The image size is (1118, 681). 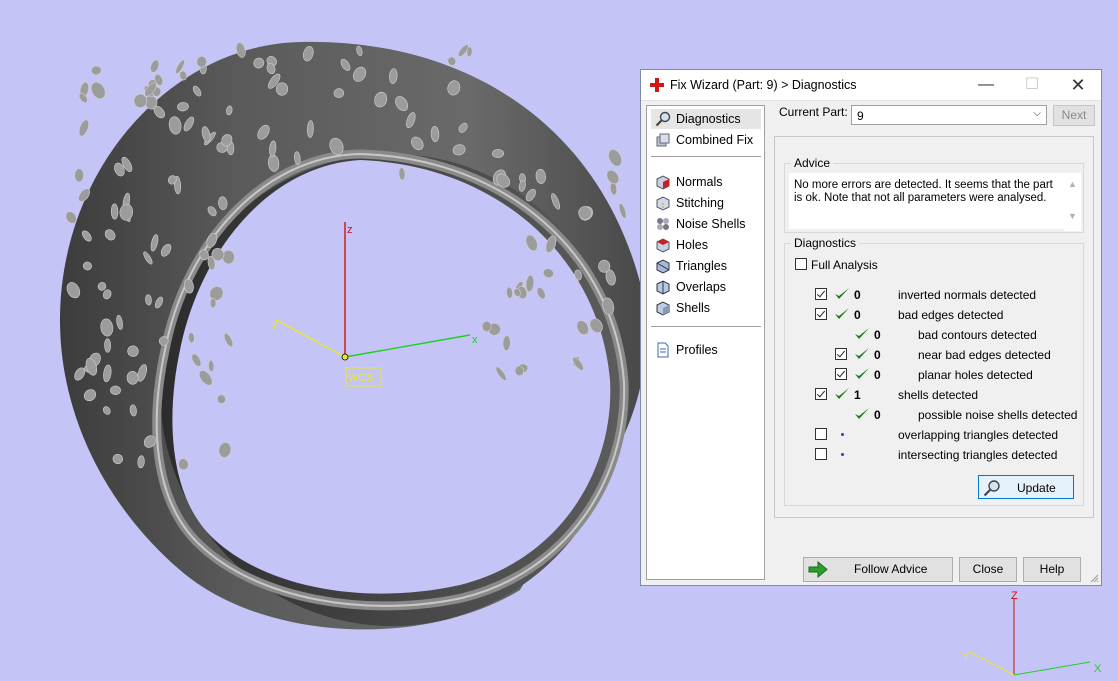 What do you see at coordinates (663, 203) in the screenshot?
I see `stitching-cube-icon` at bounding box center [663, 203].